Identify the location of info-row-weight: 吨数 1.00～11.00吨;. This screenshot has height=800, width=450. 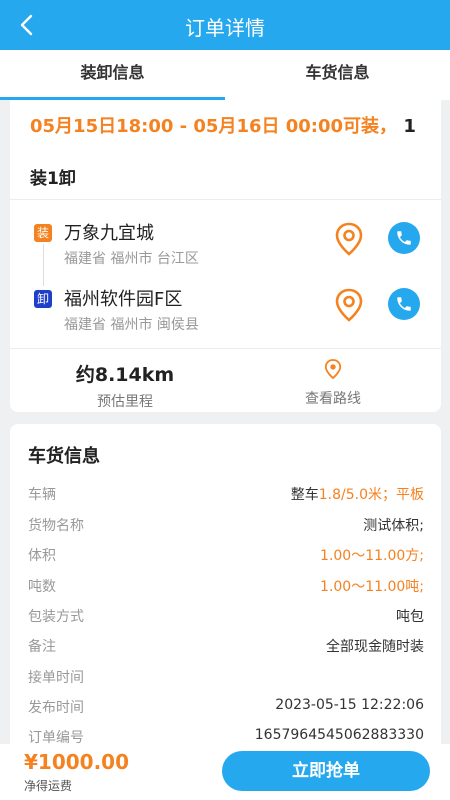
(226, 586).